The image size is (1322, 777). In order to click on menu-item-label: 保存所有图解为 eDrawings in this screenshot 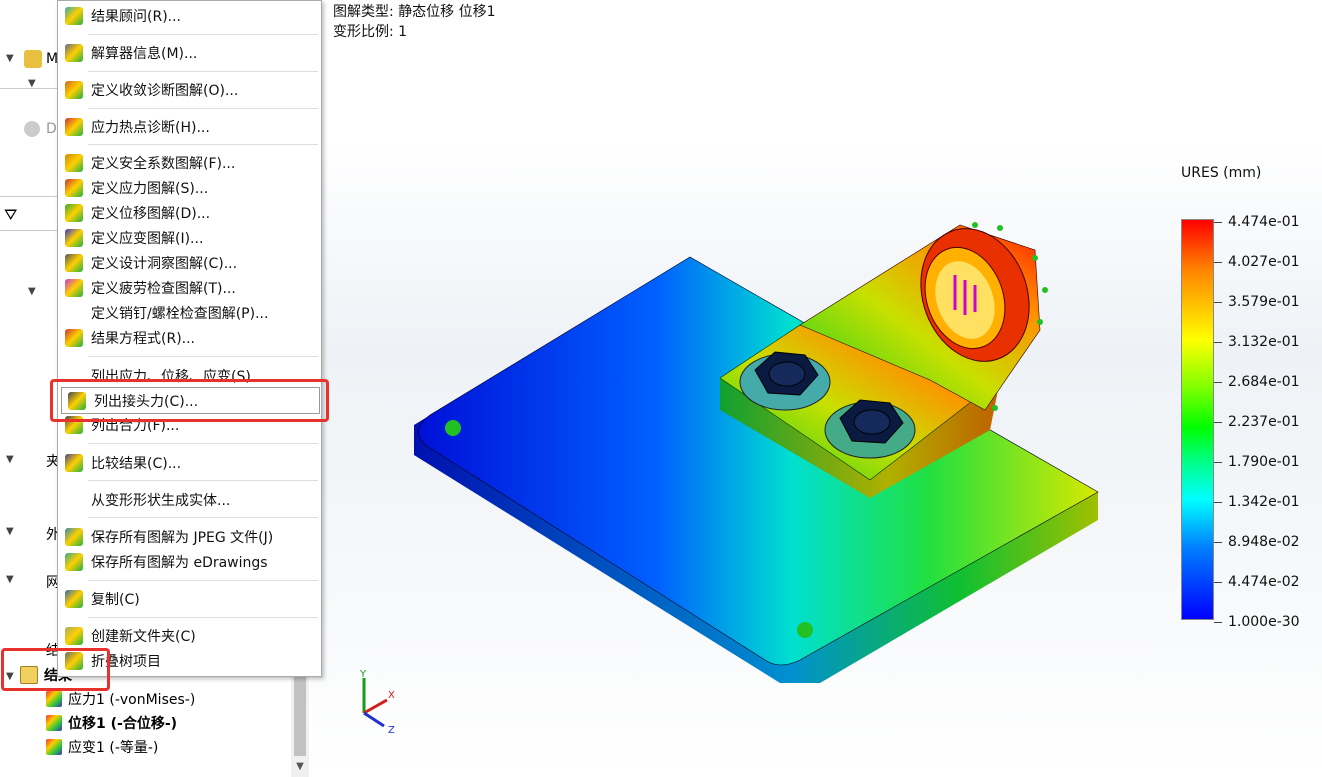, I will do `click(179, 562)`.